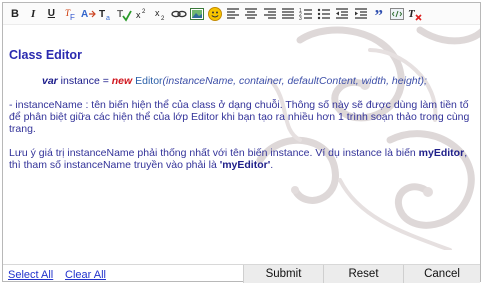 The height and width of the screenshot is (284, 484). Describe the element at coordinates (215, 14) in the screenshot. I see `emoticon-icon` at that location.